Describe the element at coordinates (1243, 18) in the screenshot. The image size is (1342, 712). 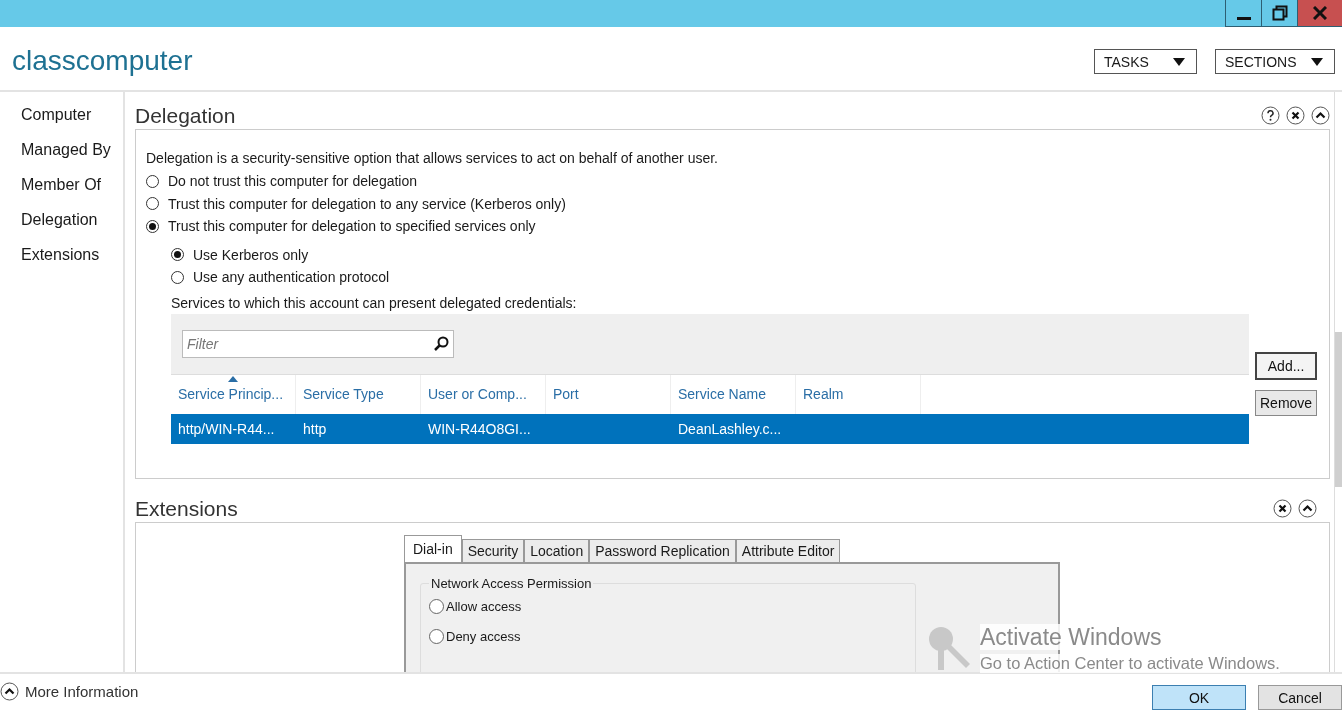
I see `minimize-icon` at that location.